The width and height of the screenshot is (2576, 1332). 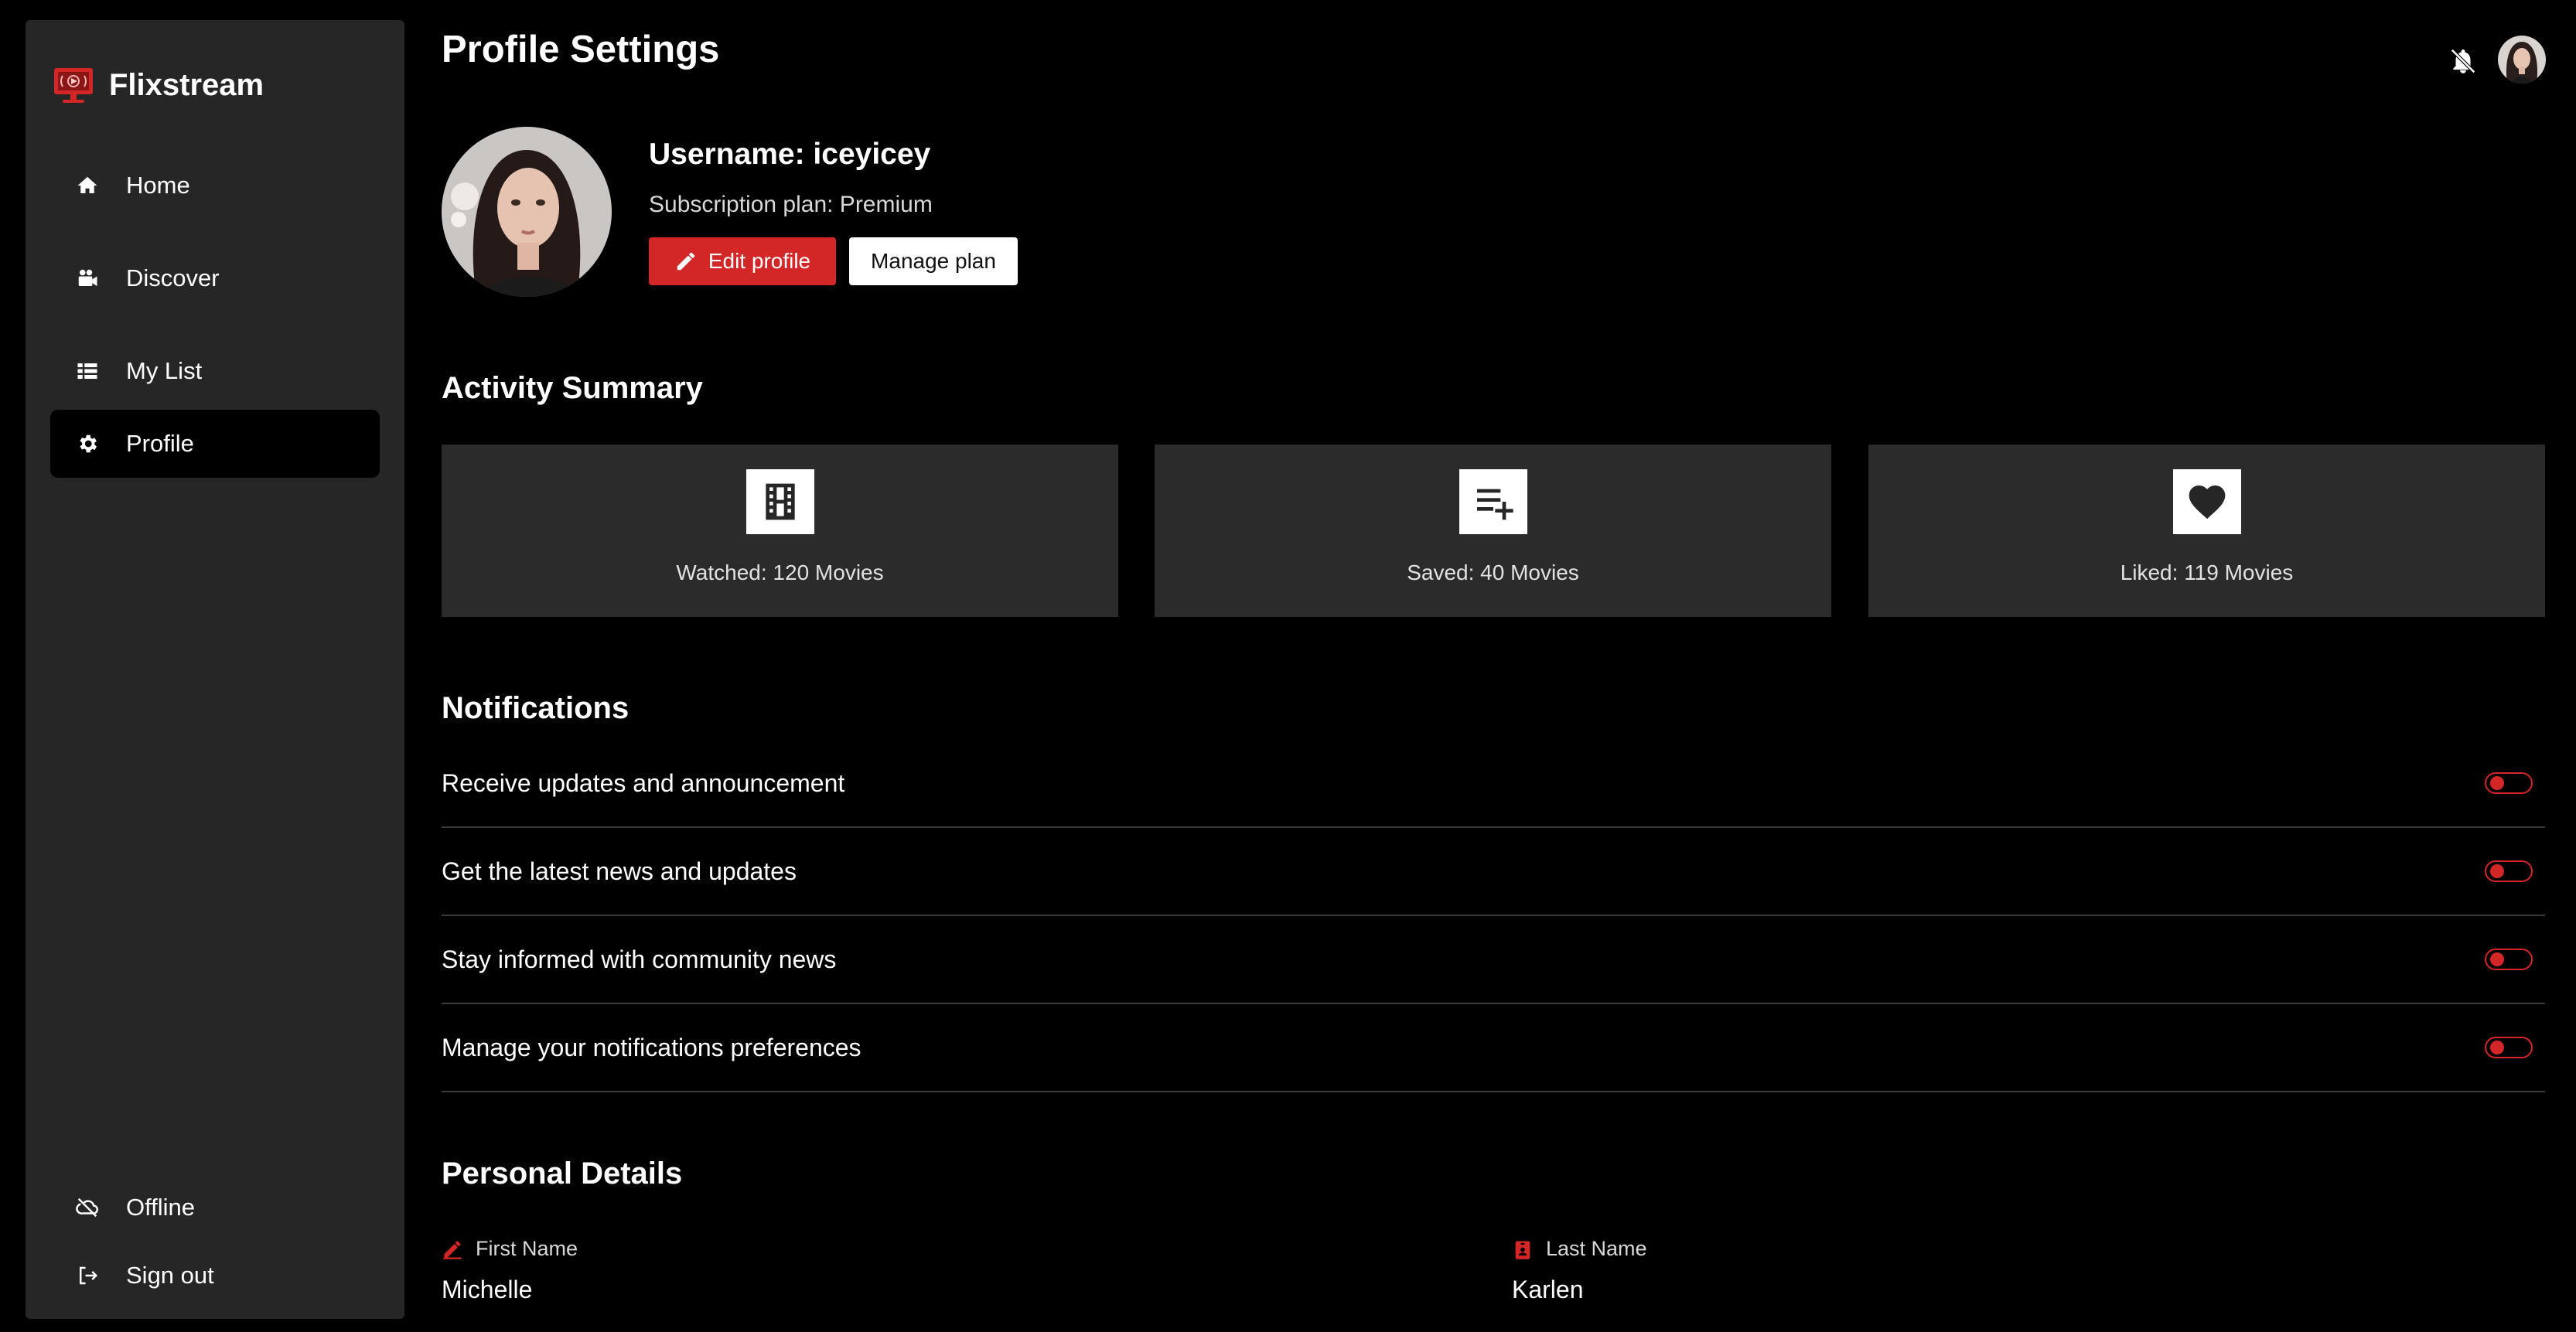 What do you see at coordinates (780, 501) in the screenshot?
I see `film-icon` at bounding box center [780, 501].